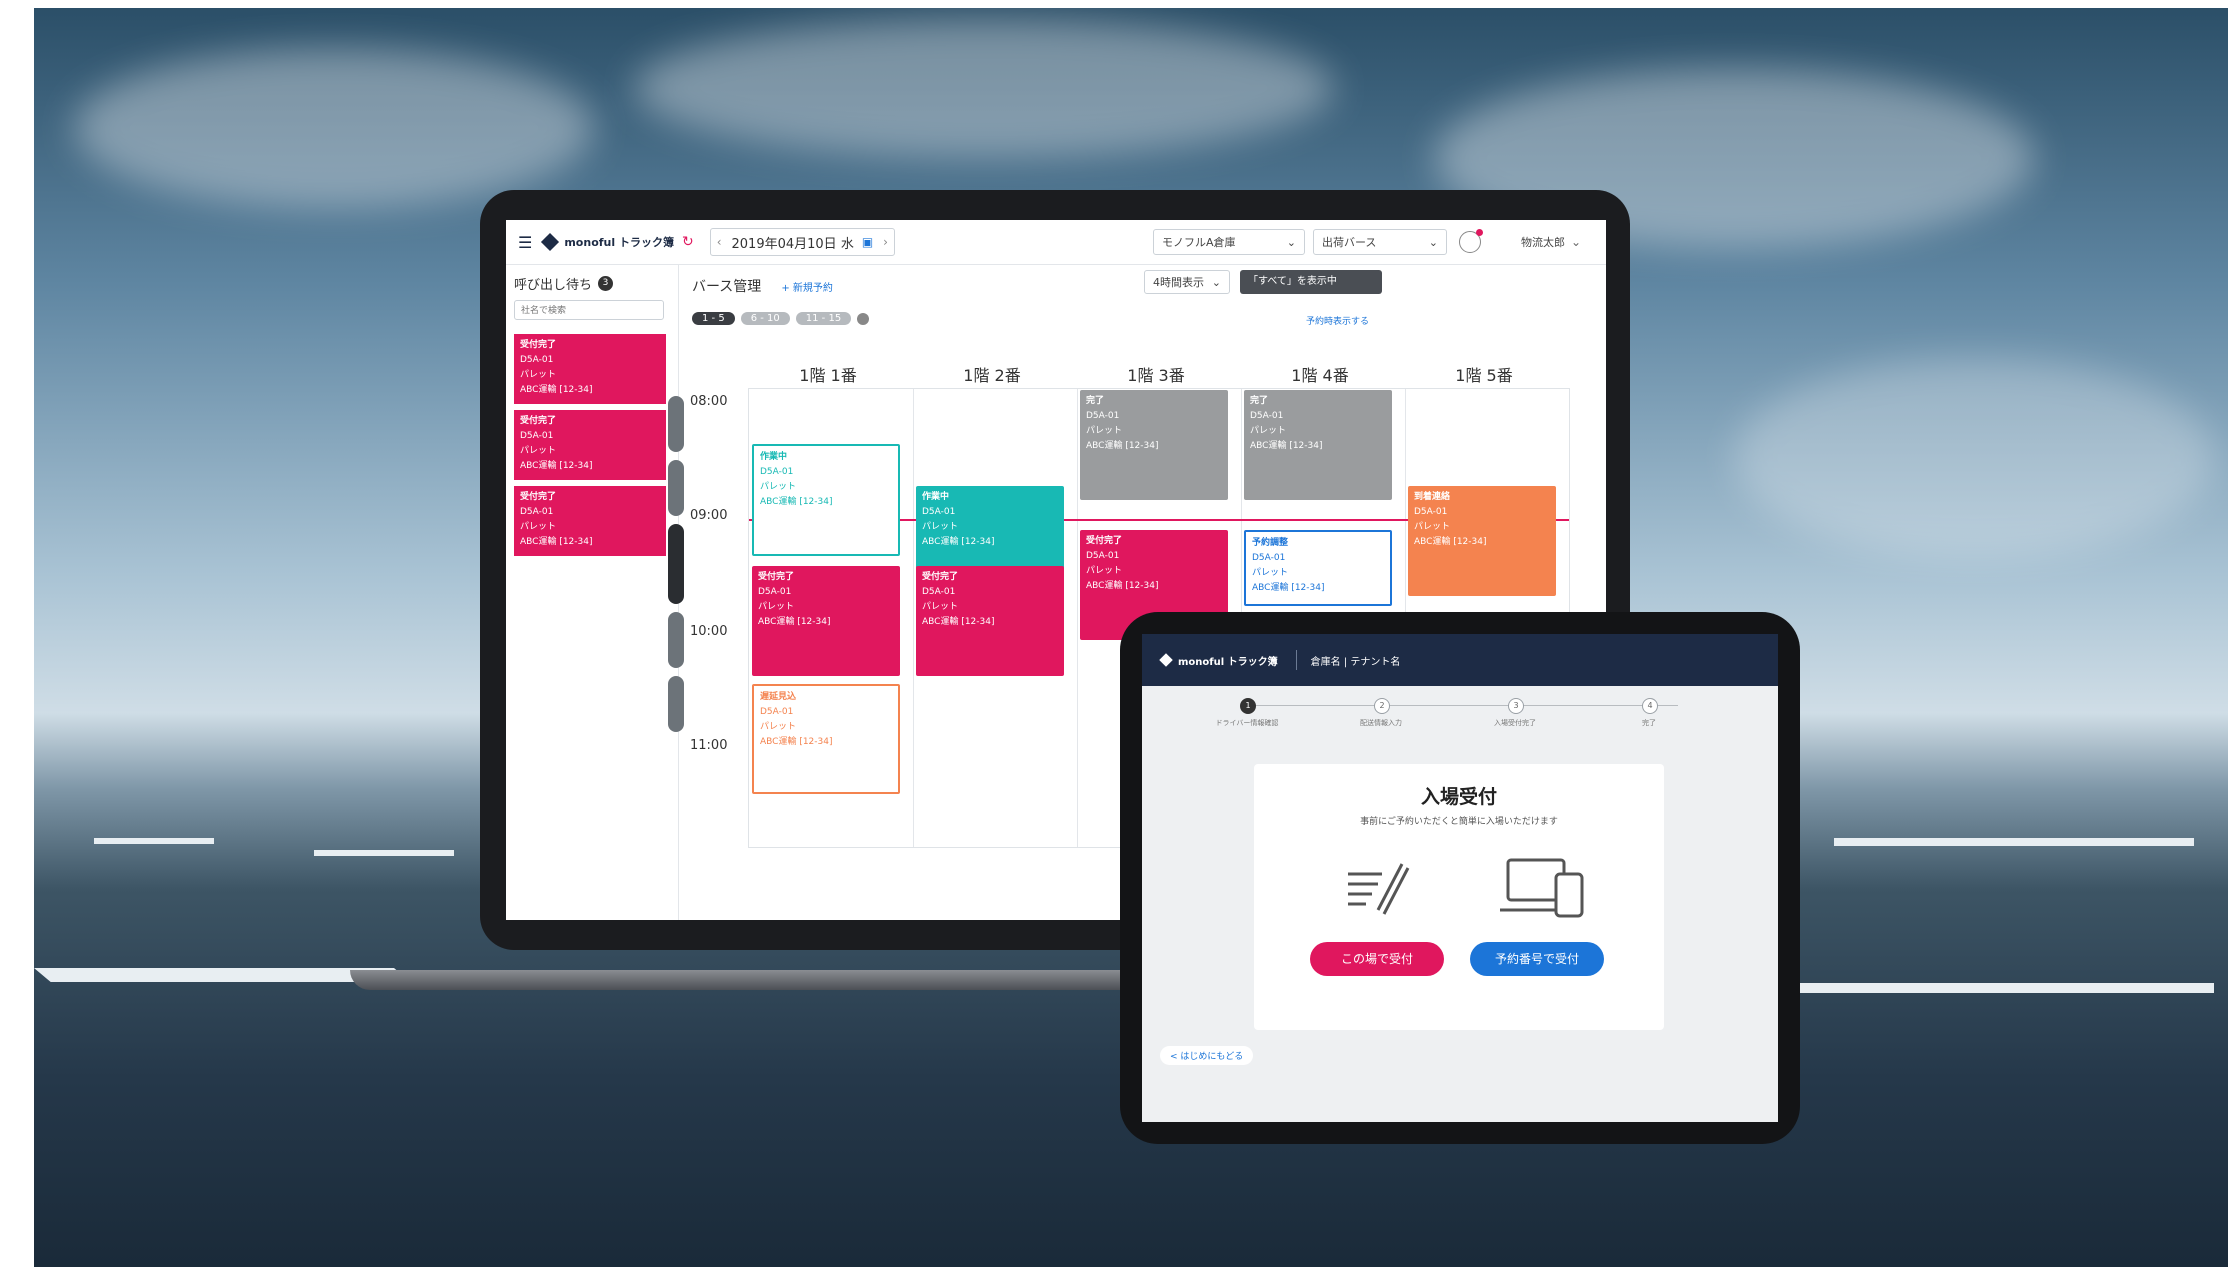 The height and width of the screenshot is (1267, 2240). What do you see at coordinates (823, 318) in the screenshot?
I see `tab-range-3: 11 - 15` at bounding box center [823, 318].